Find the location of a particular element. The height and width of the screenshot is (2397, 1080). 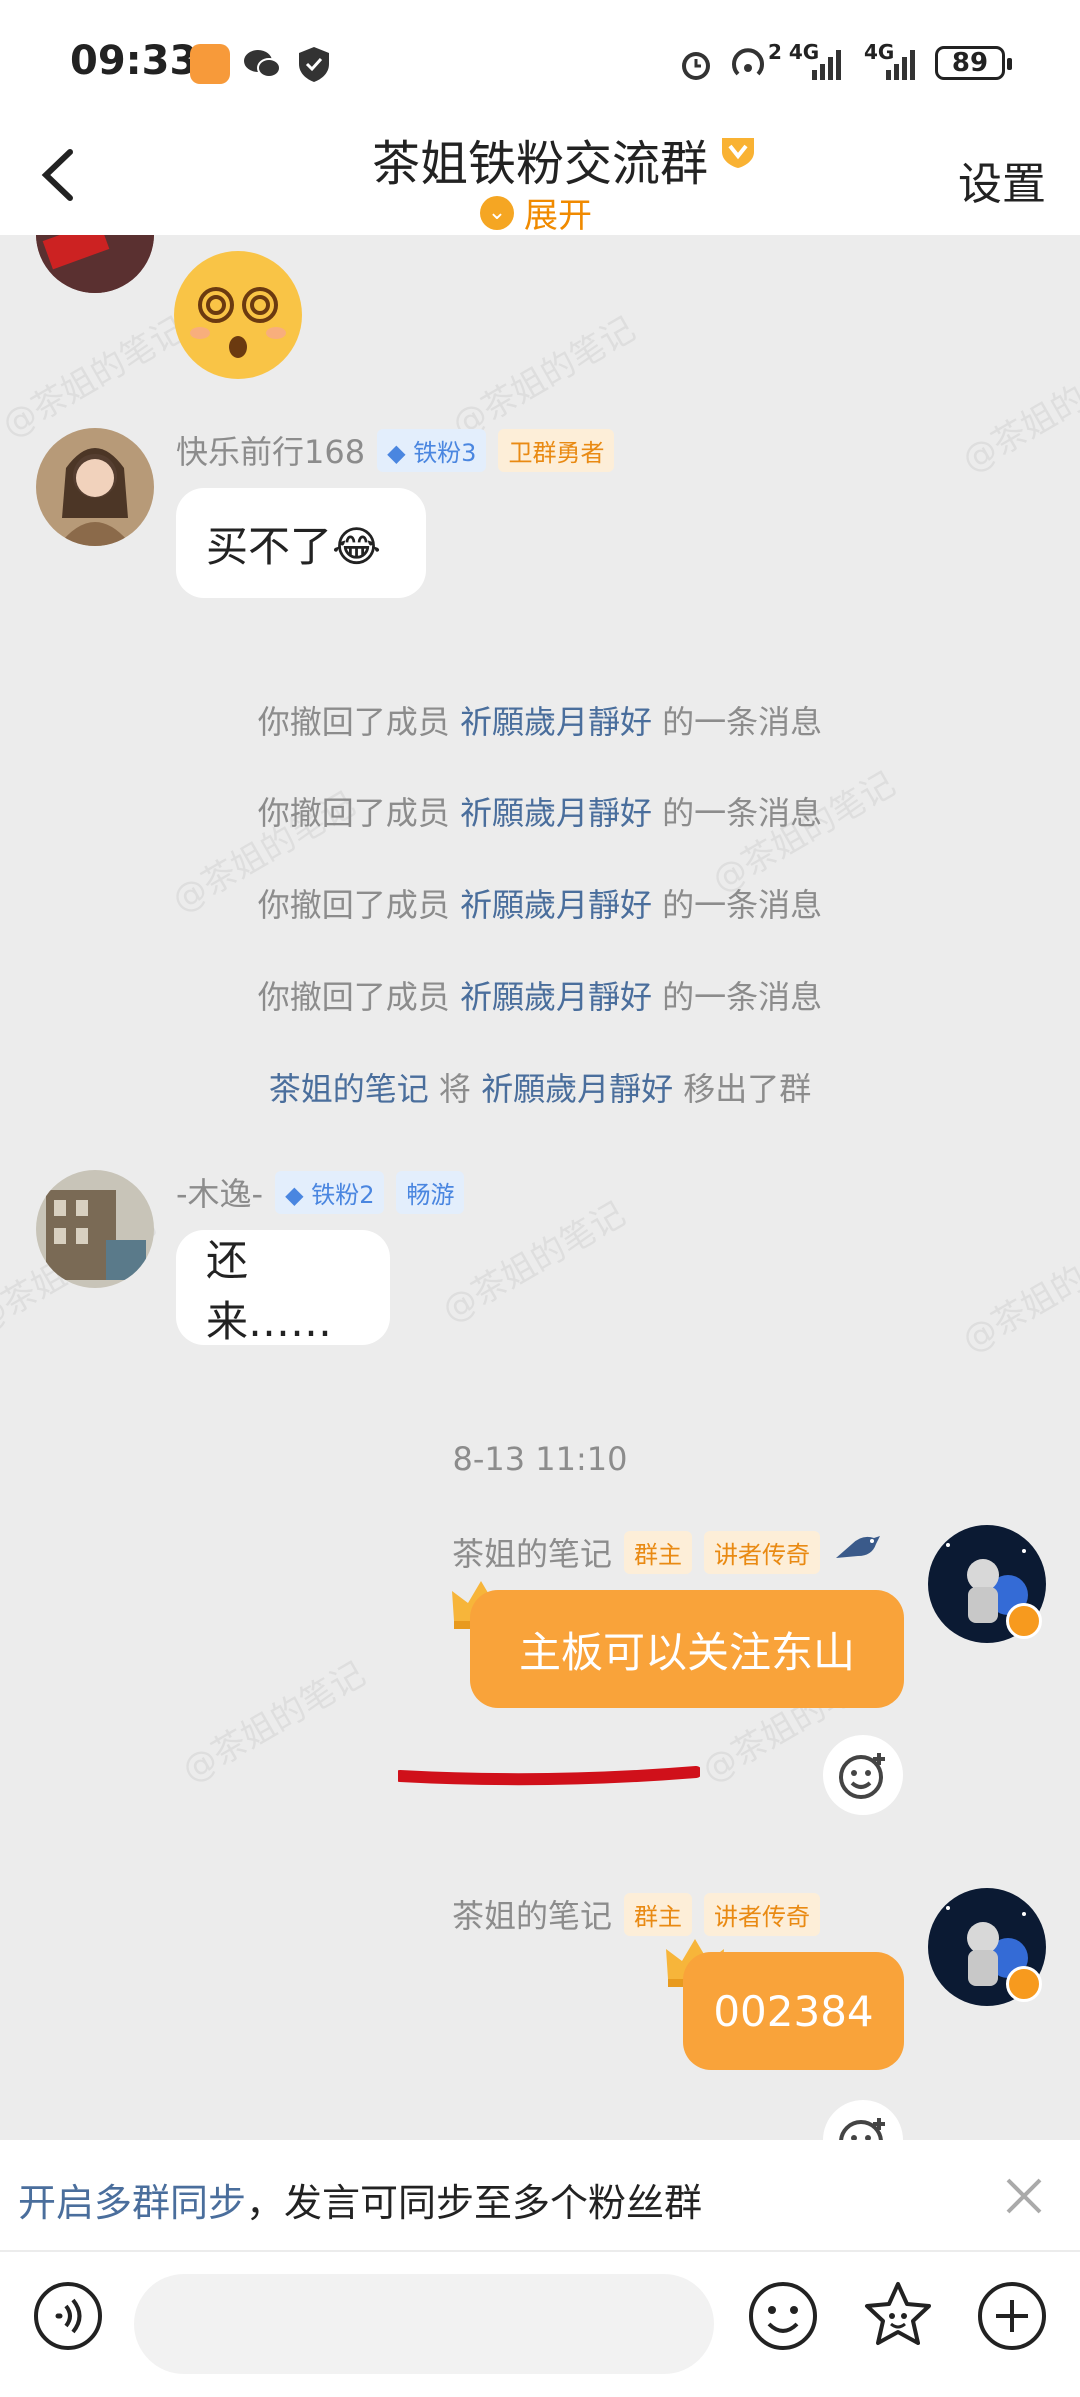

shield-icon is located at coordinates (314, 64).